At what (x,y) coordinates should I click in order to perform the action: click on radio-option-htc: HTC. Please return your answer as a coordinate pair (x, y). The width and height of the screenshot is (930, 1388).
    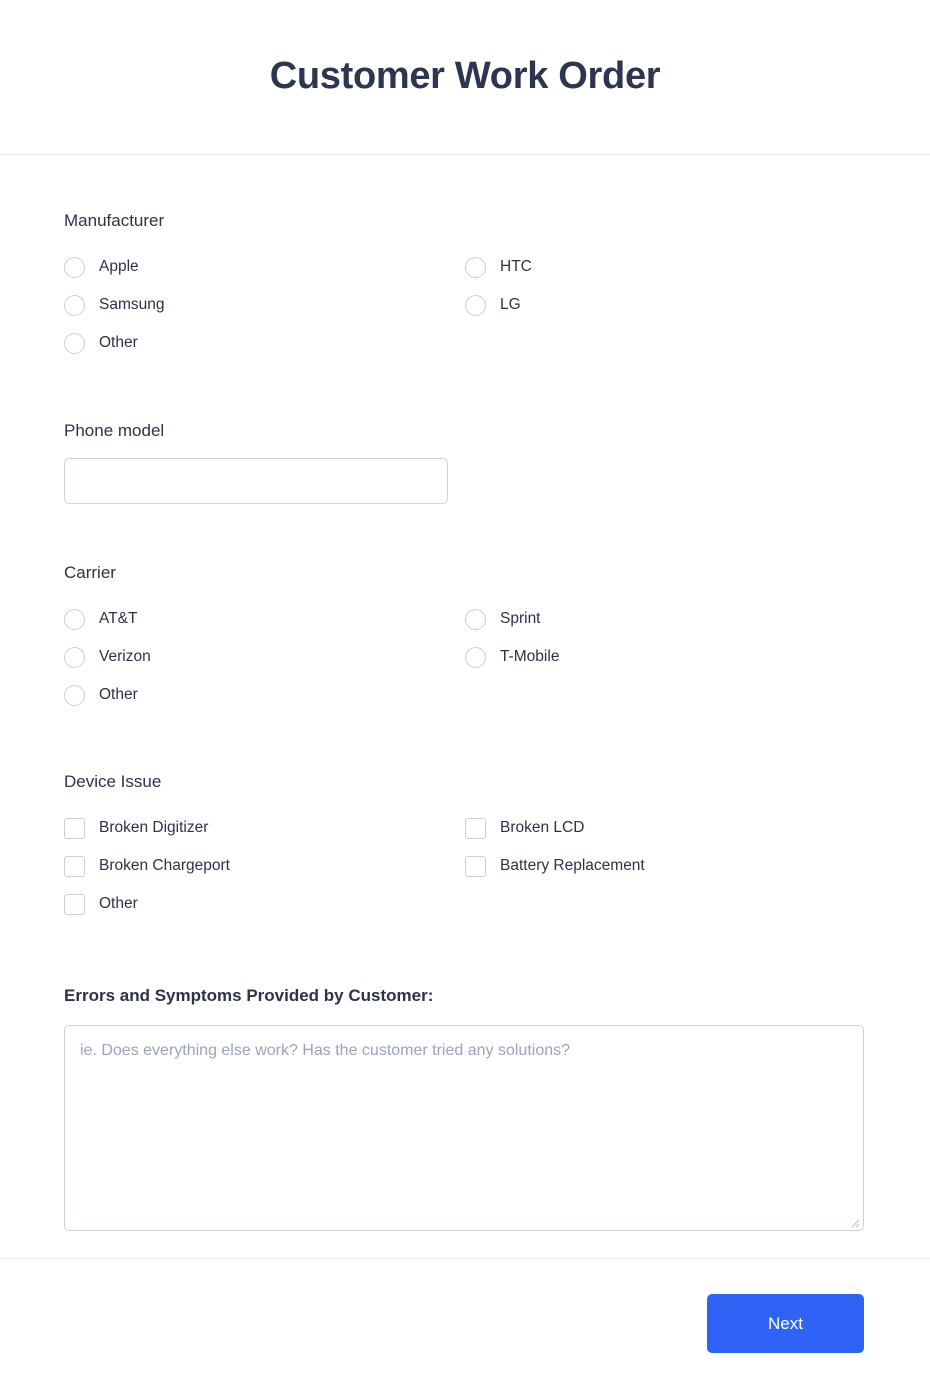
    Looking at the image, I should click on (665, 267).